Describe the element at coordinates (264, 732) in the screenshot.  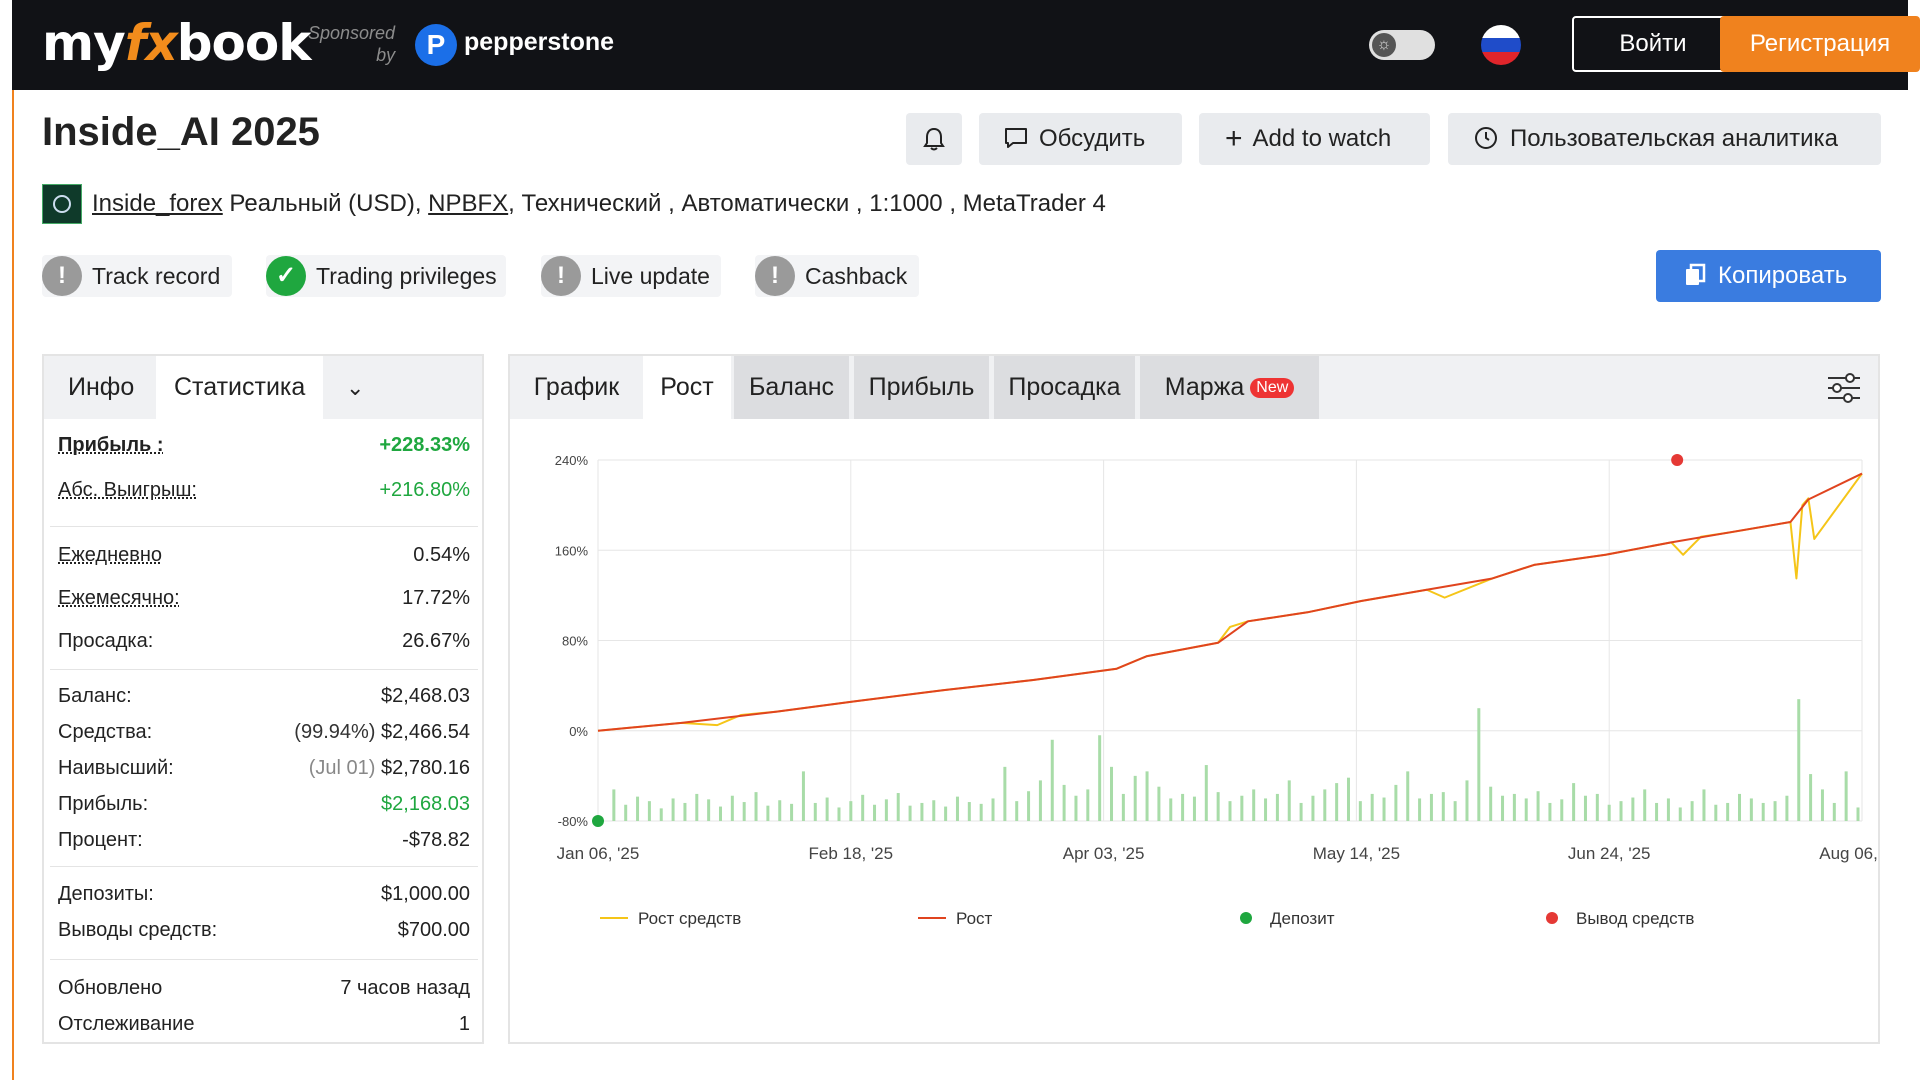
I see `stat-row-equity: Средства: (99.94%) $2,466.54` at that location.